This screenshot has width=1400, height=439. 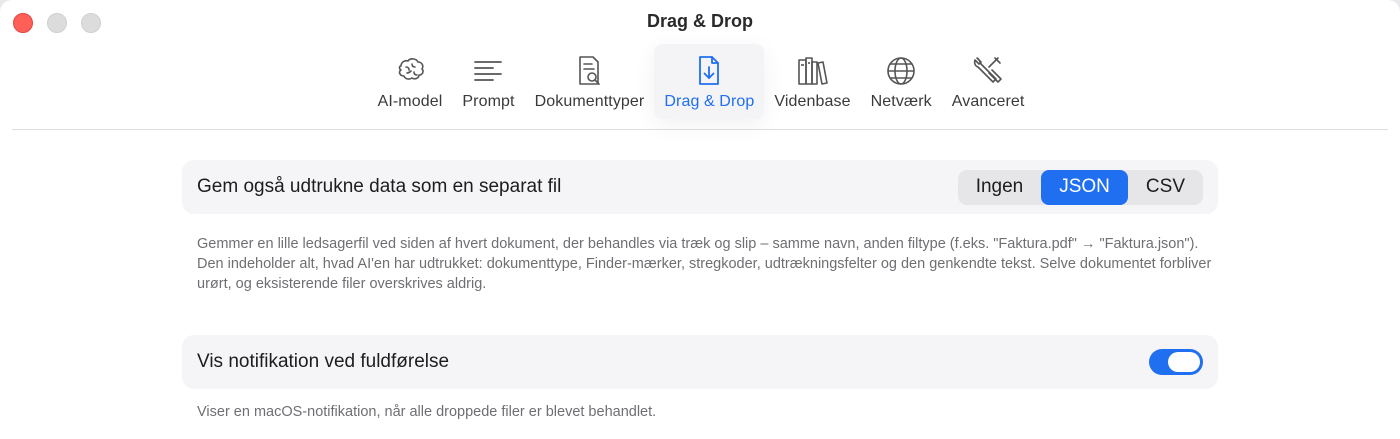 I want to click on tab-dokumenttyper: Dokumenttyper, so click(x=590, y=81).